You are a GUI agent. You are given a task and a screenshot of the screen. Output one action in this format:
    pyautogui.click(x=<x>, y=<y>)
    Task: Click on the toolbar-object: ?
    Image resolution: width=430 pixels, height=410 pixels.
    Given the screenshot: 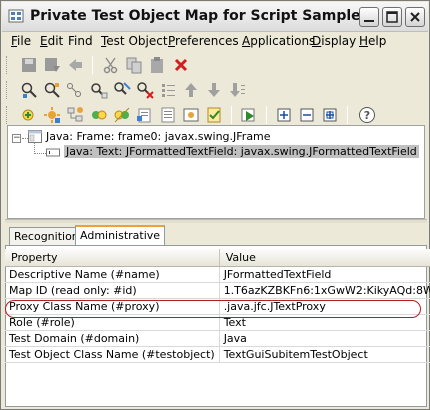 What is the action you would take?
    pyautogui.click(x=215, y=115)
    